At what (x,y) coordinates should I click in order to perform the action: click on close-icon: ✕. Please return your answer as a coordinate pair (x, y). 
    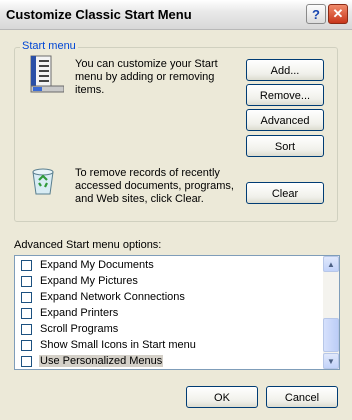
    Looking at the image, I should click on (338, 13).